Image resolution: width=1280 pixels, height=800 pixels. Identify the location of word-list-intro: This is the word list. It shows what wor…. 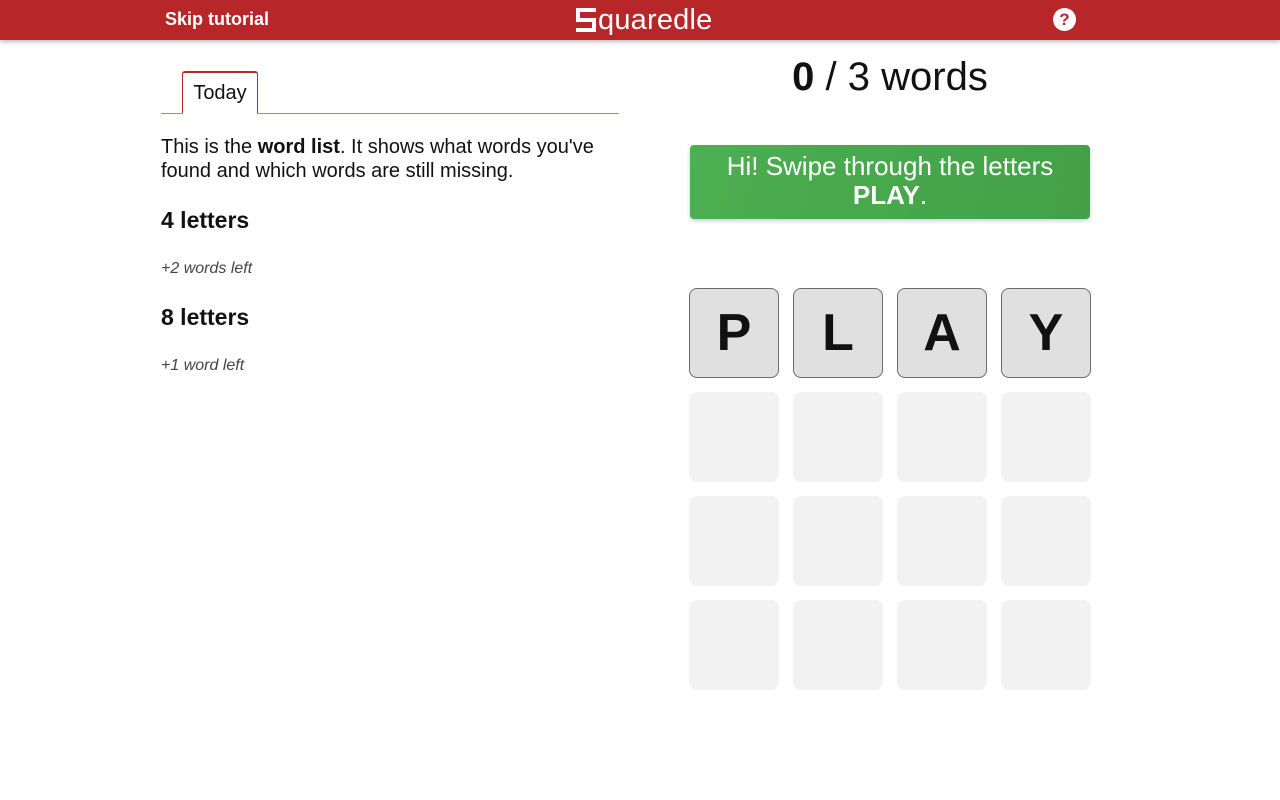
(391, 159).